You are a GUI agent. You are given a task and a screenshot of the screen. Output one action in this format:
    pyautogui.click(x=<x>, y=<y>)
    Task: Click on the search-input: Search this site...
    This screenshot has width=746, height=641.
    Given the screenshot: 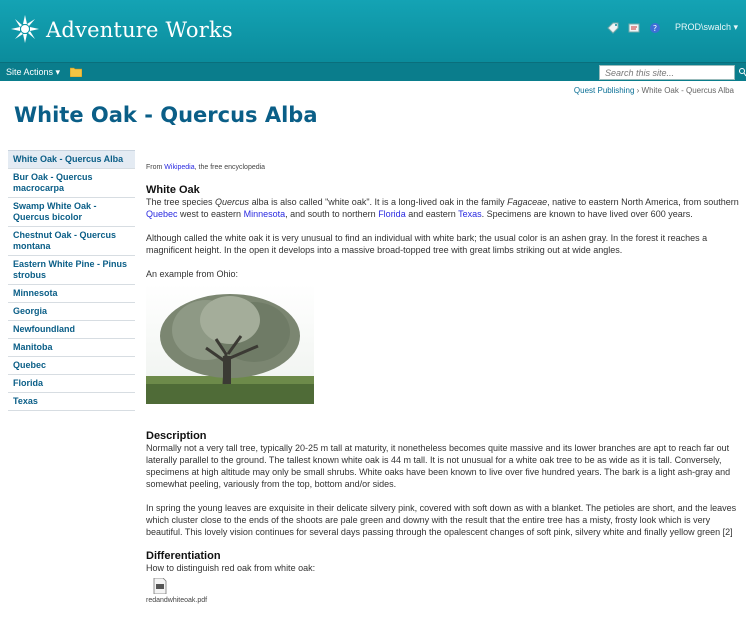 What is the action you would take?
    pyautogui.click(x=667, y=72)
    